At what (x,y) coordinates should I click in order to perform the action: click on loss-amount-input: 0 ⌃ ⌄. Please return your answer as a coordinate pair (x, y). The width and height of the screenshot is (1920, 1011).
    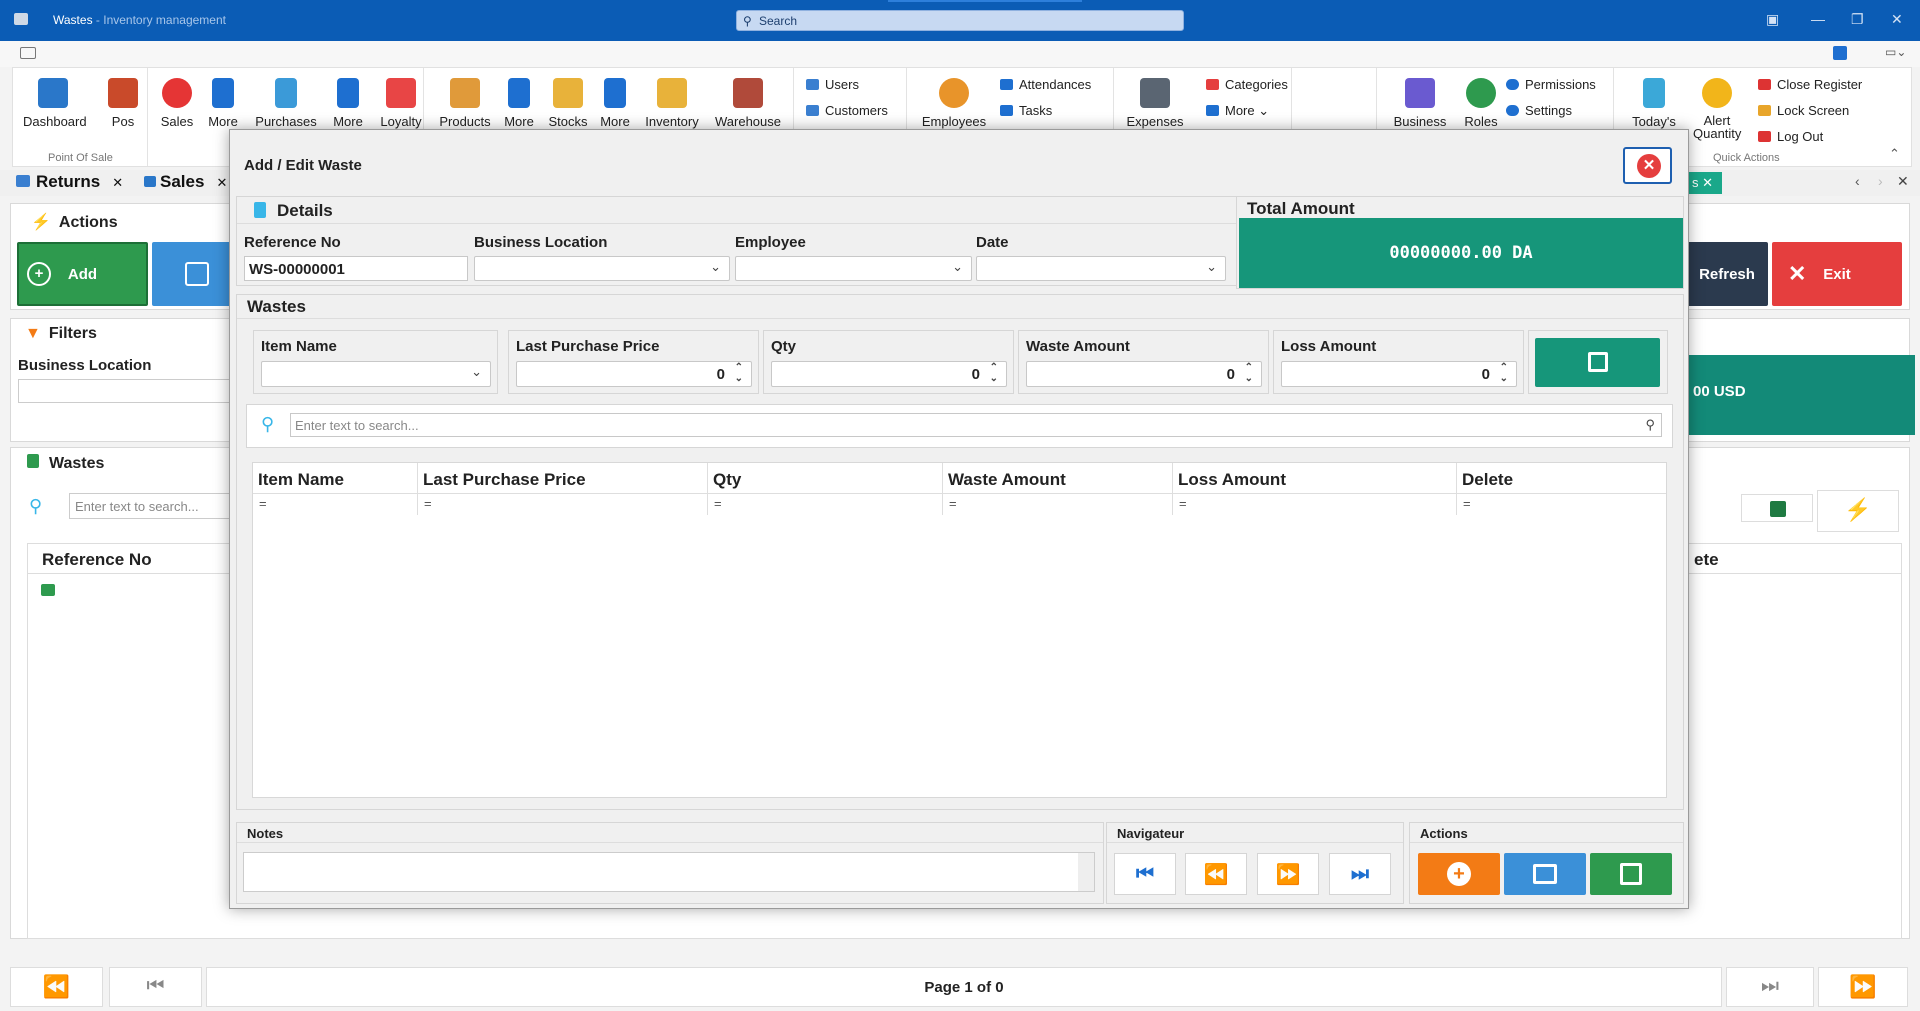
    Looking at the image, I should click on (1399, 374).